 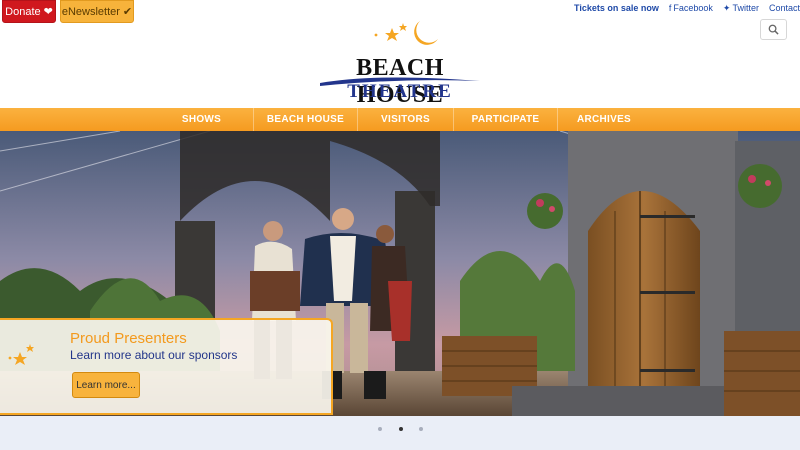 What do you see at coordinates (400, 433) in the screenshot?
I see `carousel-indicators` at bounding box center [400, 433].